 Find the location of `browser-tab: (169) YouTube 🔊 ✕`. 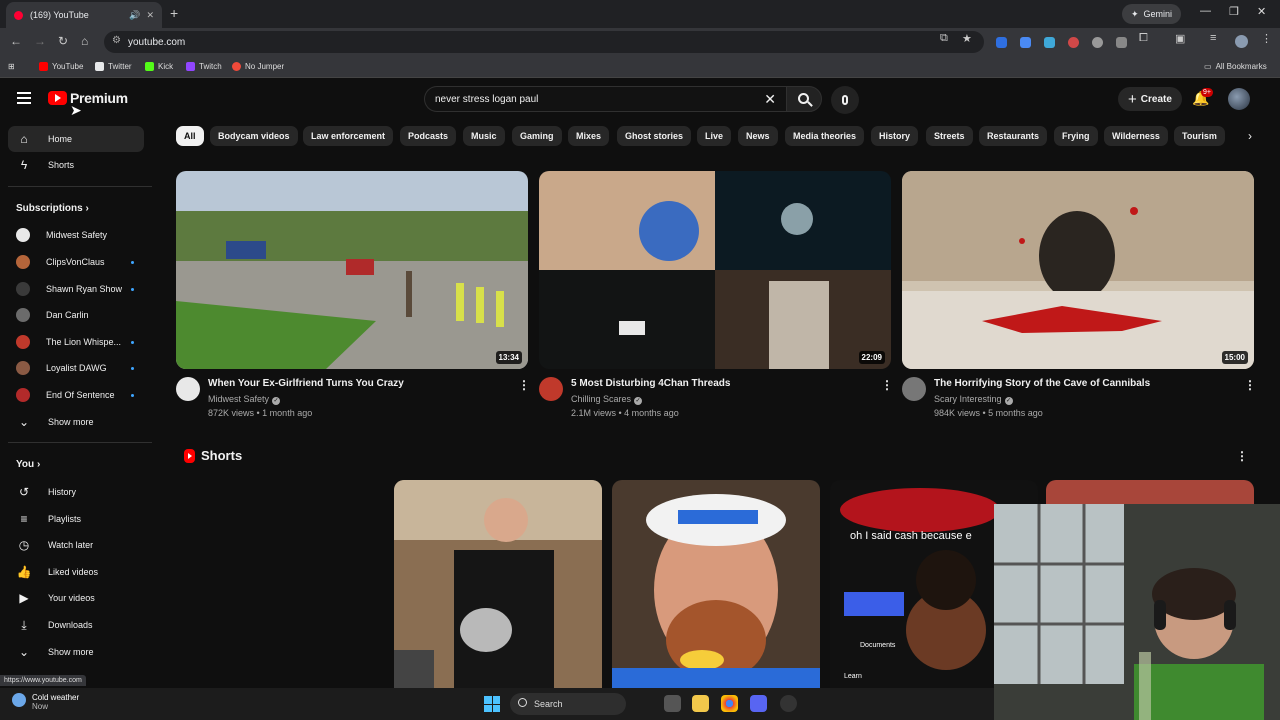

browser-tab: (169) YouTube 🔊 ✕ is located at coordinates (84, 15).